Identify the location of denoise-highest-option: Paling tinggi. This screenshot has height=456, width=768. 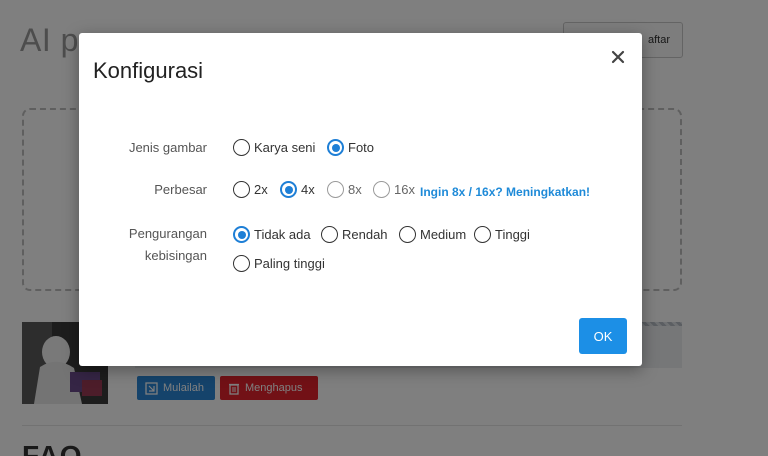
(279, 263).